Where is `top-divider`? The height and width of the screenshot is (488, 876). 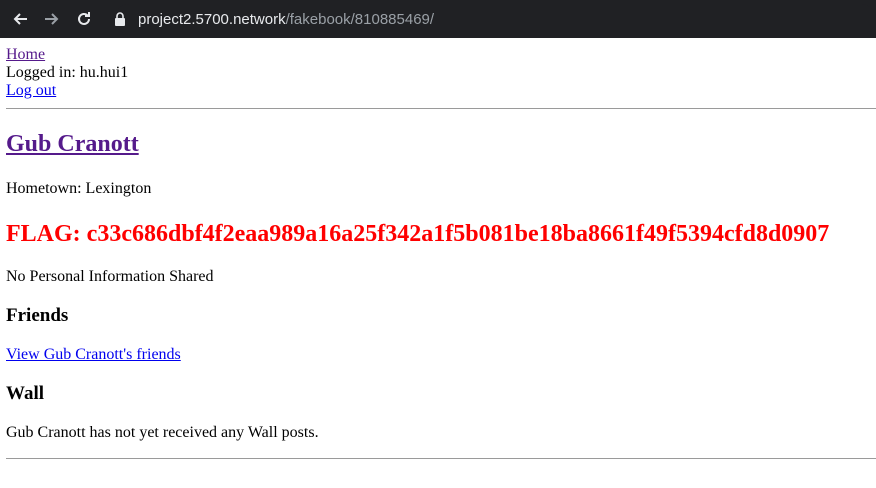
top-divider is located at coordinates (441, 108).